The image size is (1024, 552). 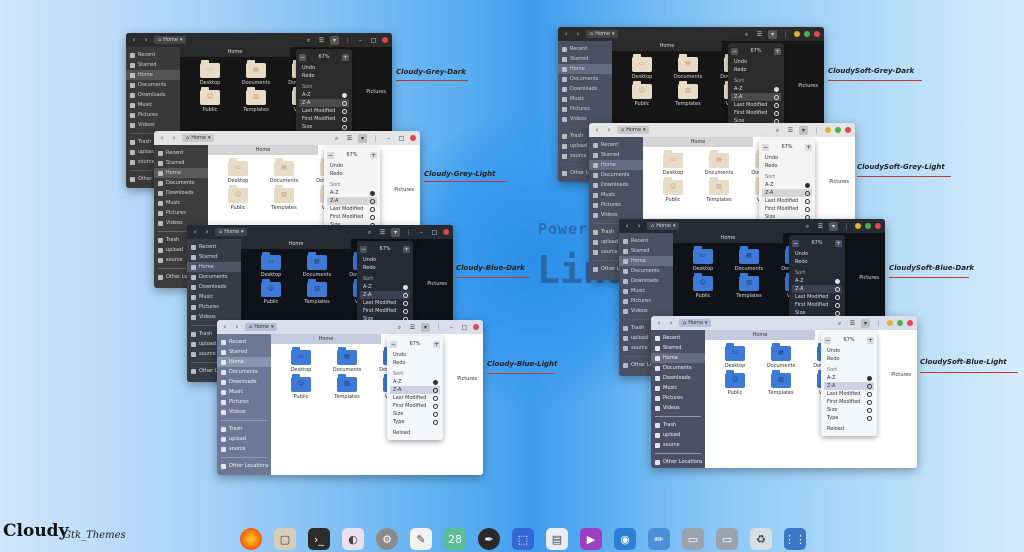 What do you see at coordinates (134, 40) in the screenshot?
I see `back-icon: ‹` at bounding box center [134, 40].